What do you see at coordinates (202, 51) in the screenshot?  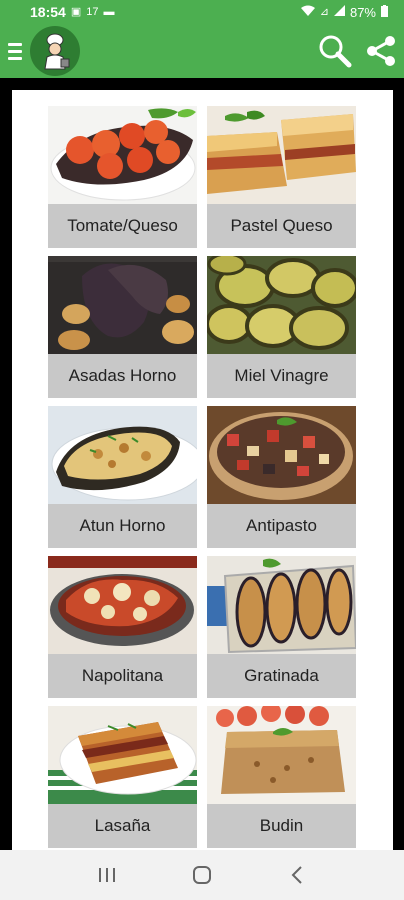 I see `app-bar` at bounding box center [202, 51].